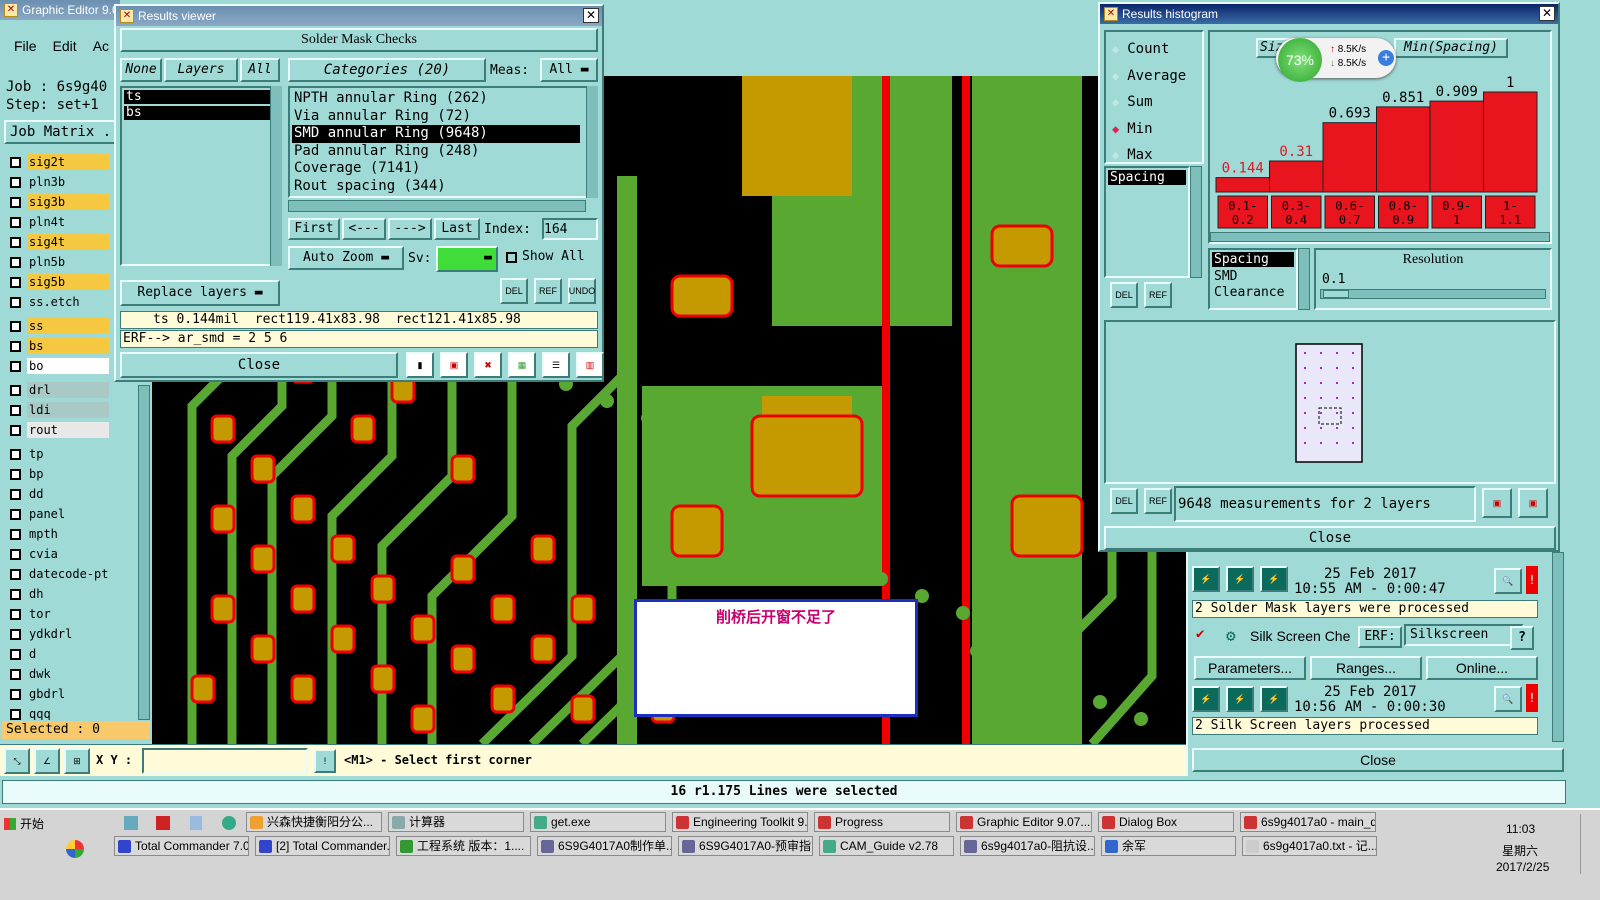  What do you see at coordinates (68, 366) in the screenshot?
I see `layer-name: bo` at bounding box center [68, 366].